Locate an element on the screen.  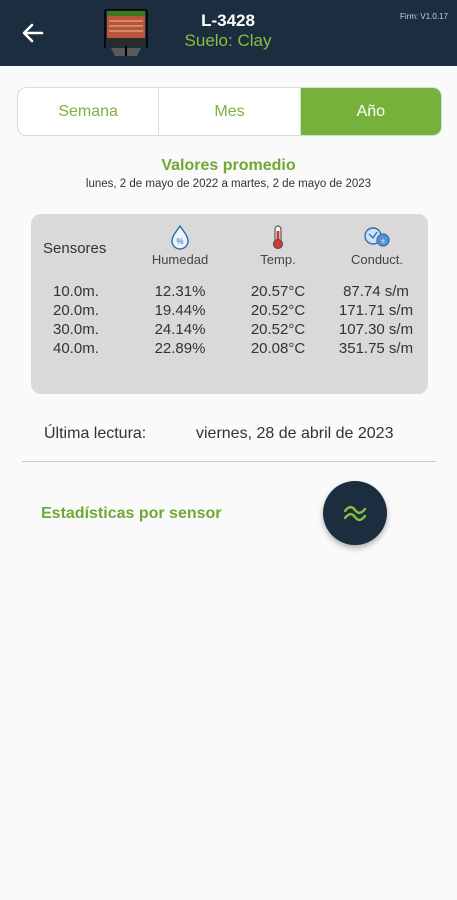
conductivity-value: 171.71 s/m is located at coordinates (376, 310).